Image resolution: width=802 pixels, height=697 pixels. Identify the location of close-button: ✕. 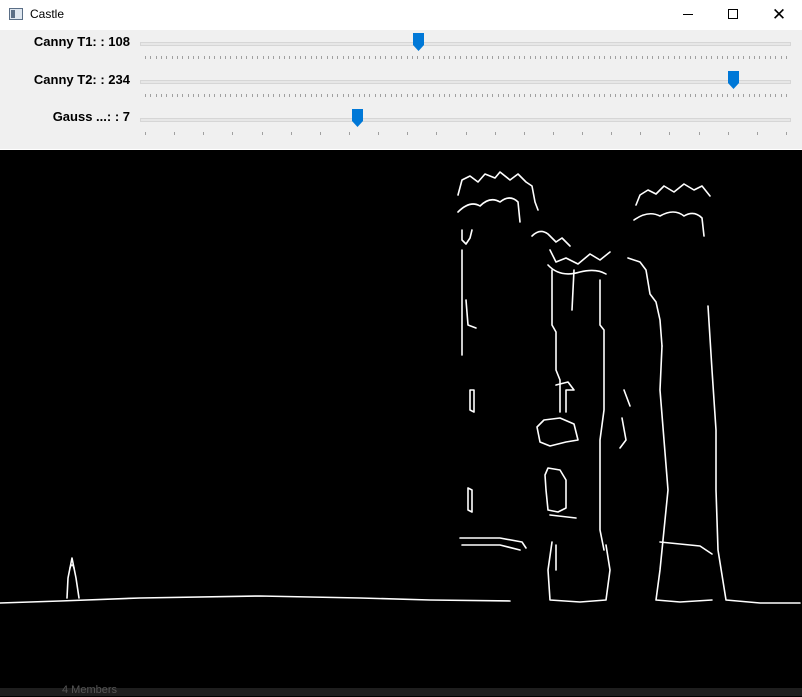
(779, 15).